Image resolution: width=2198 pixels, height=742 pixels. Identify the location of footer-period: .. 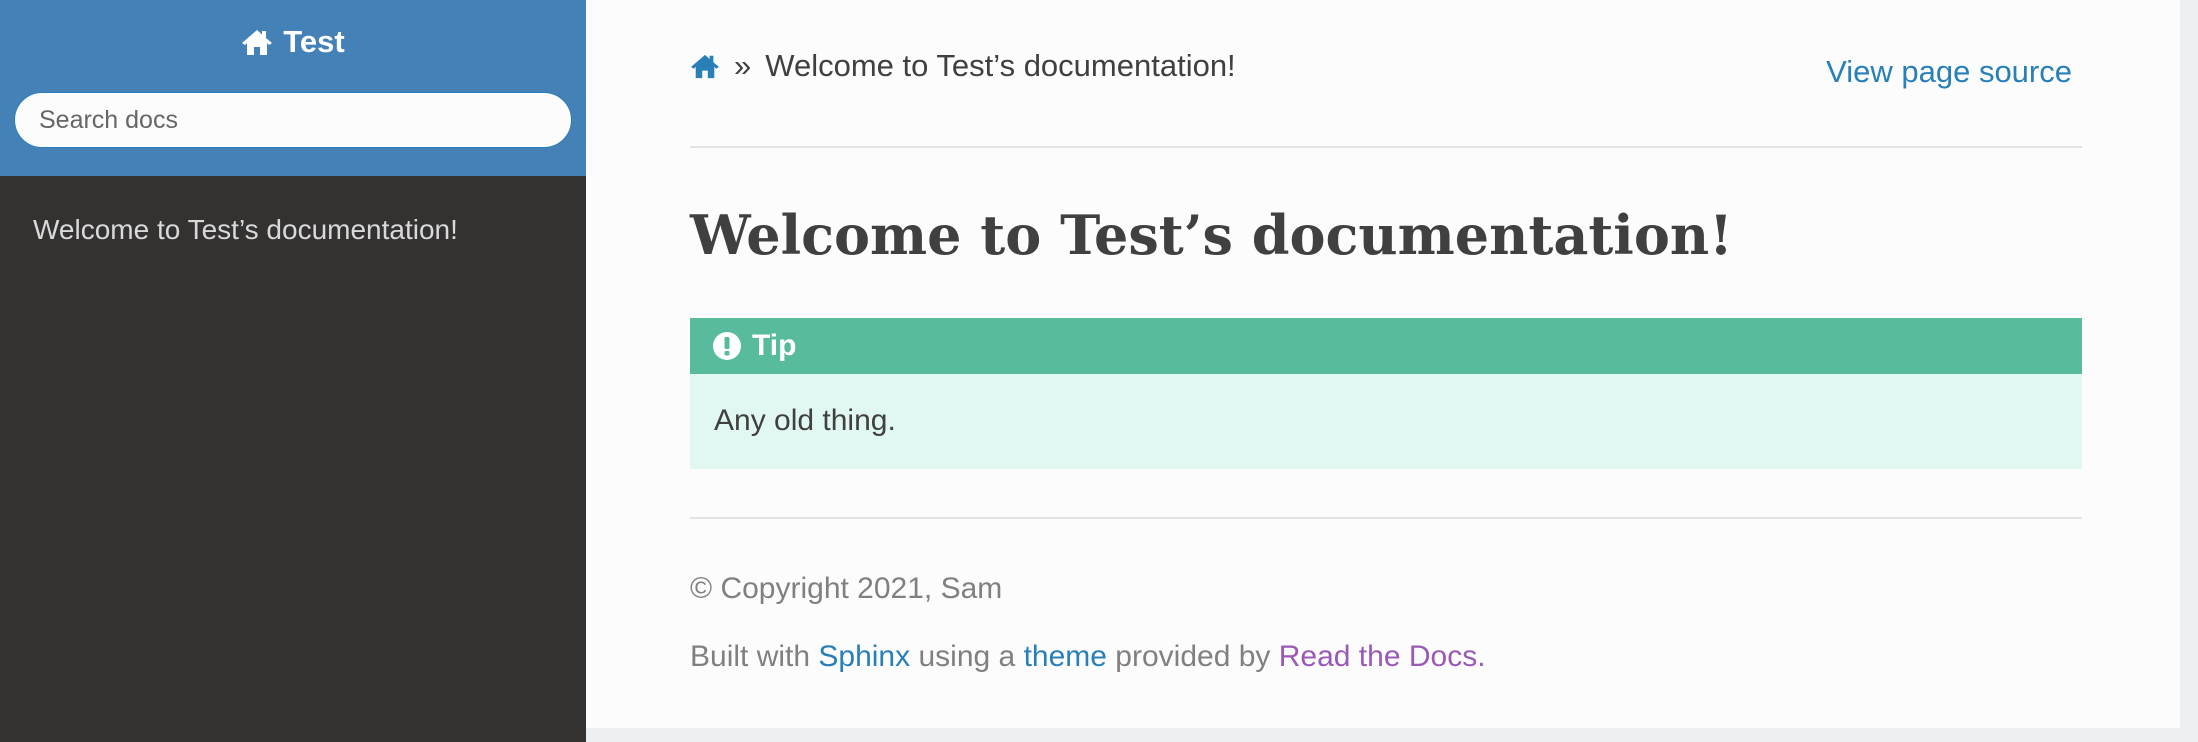
(1481, 656).